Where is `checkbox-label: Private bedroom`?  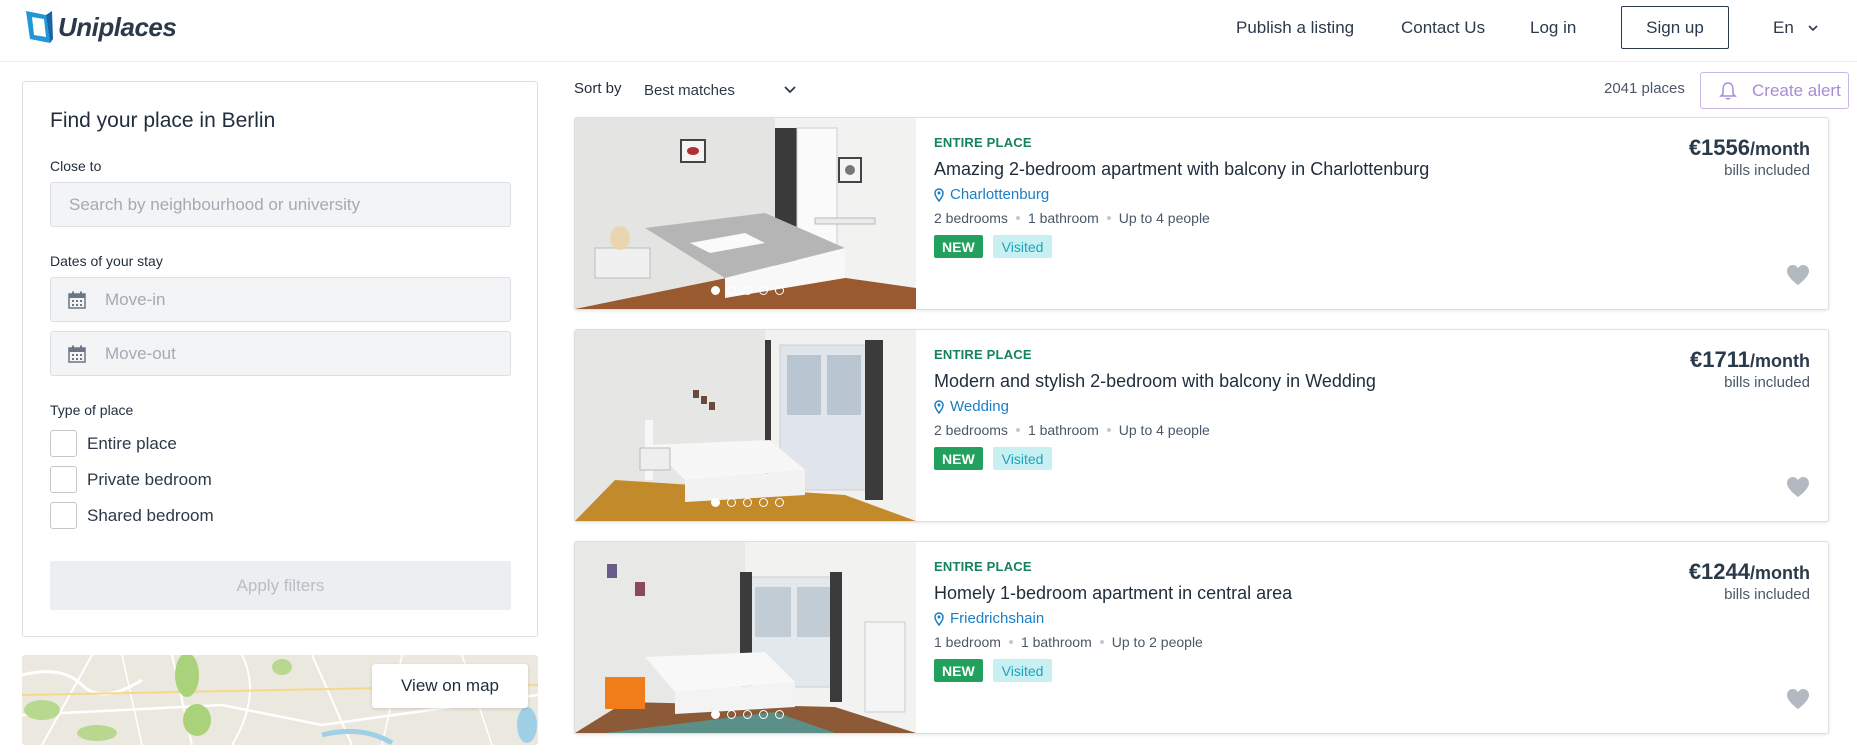
checkbox-label: Private bedroom is located at coordinates (149, 479).